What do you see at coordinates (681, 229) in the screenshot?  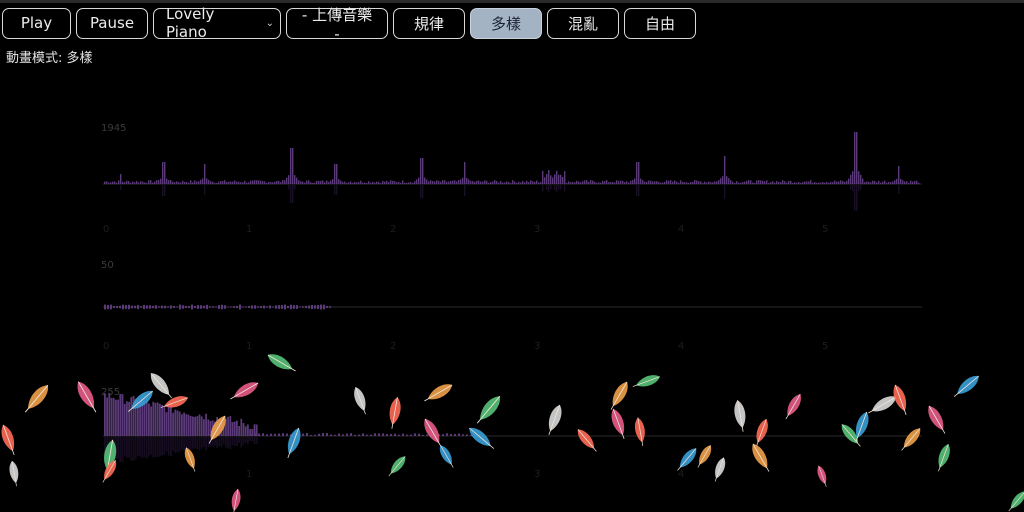 I see `waveform-tick: 4` at bounding box center [681, 229].